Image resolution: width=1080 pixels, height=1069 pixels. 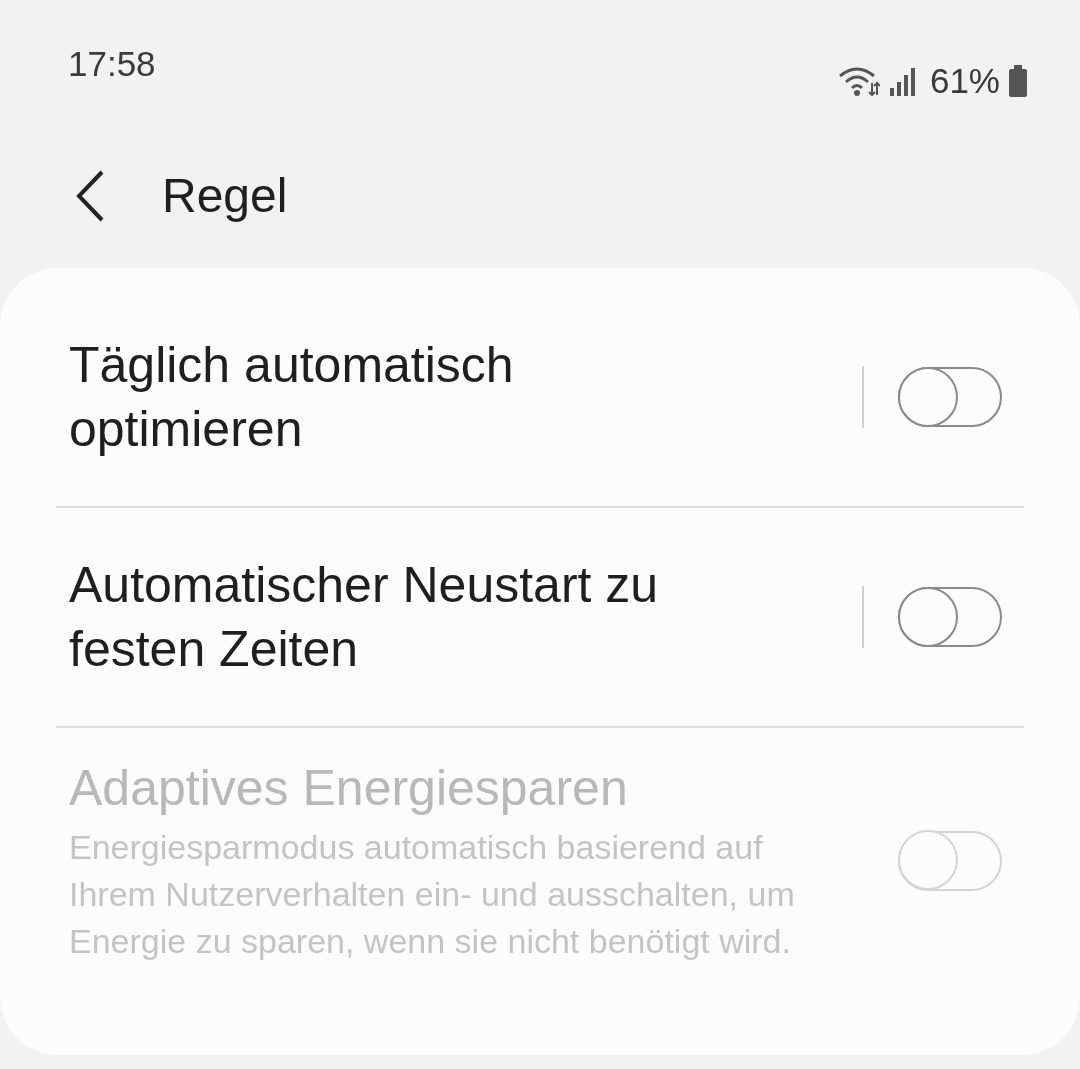 I want to click on setting-title: Automatischer Neustart zu festen Zeiten, so click(x=364, y=617).